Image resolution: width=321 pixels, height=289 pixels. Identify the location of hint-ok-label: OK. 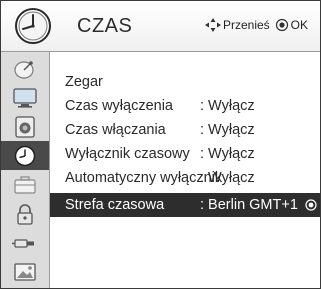
(299, 25).